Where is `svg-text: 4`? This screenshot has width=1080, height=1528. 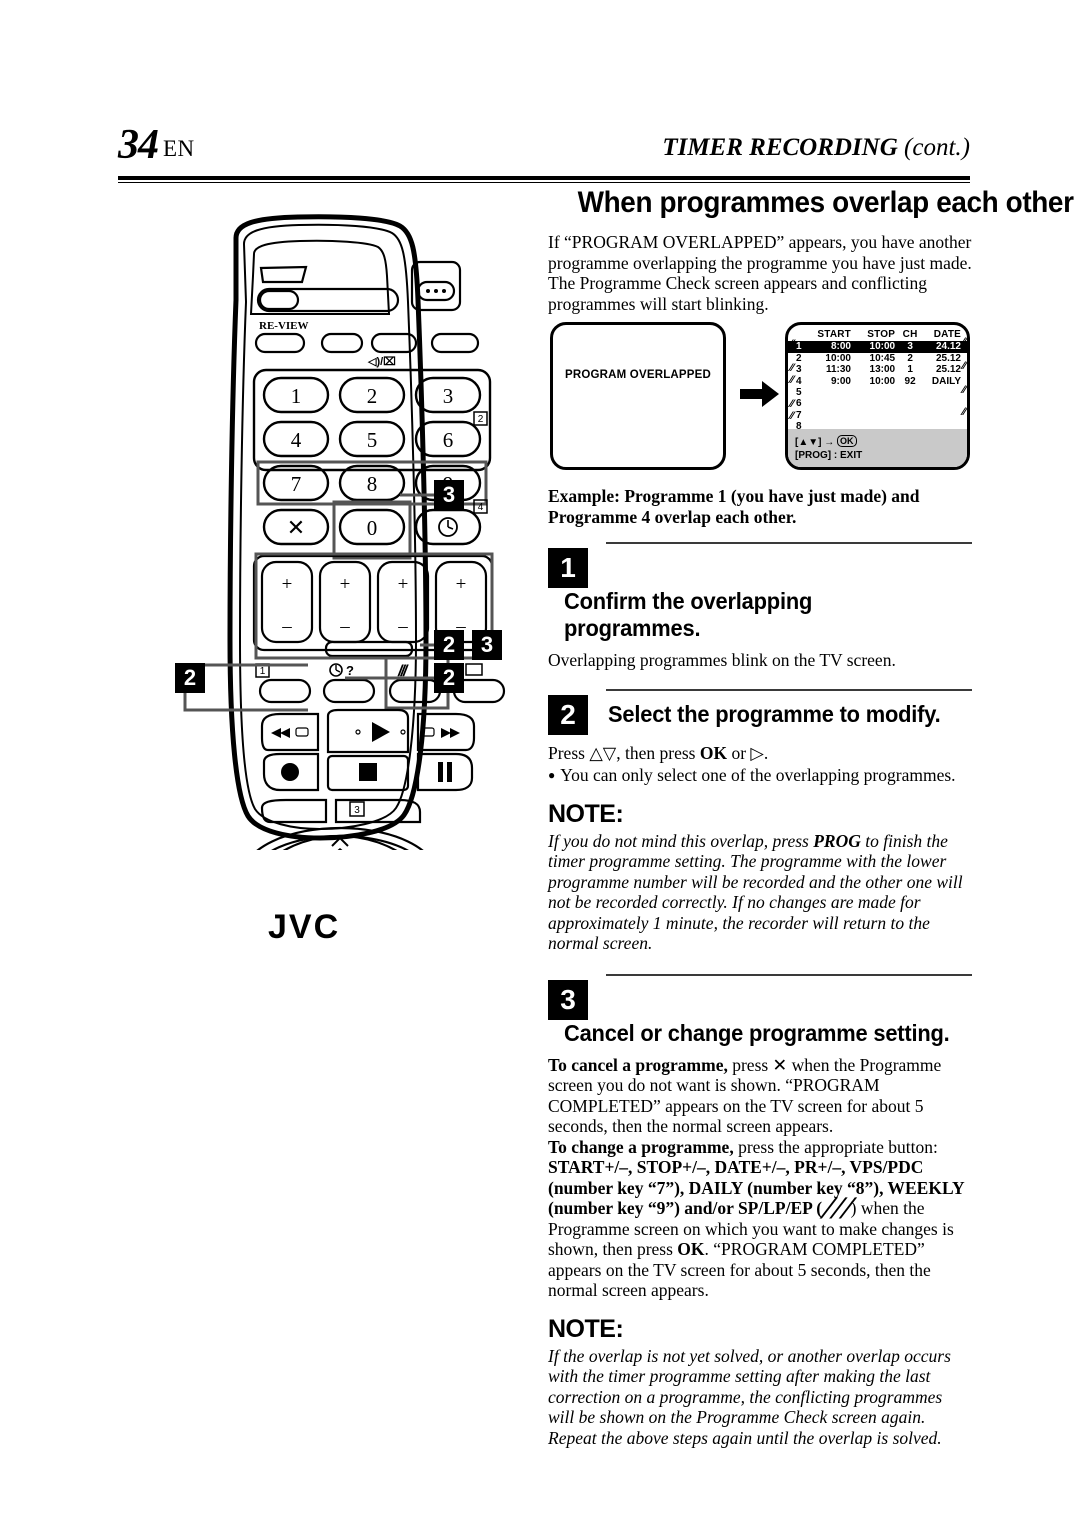
svg-text: 4 is located at coordinates (481, 507).